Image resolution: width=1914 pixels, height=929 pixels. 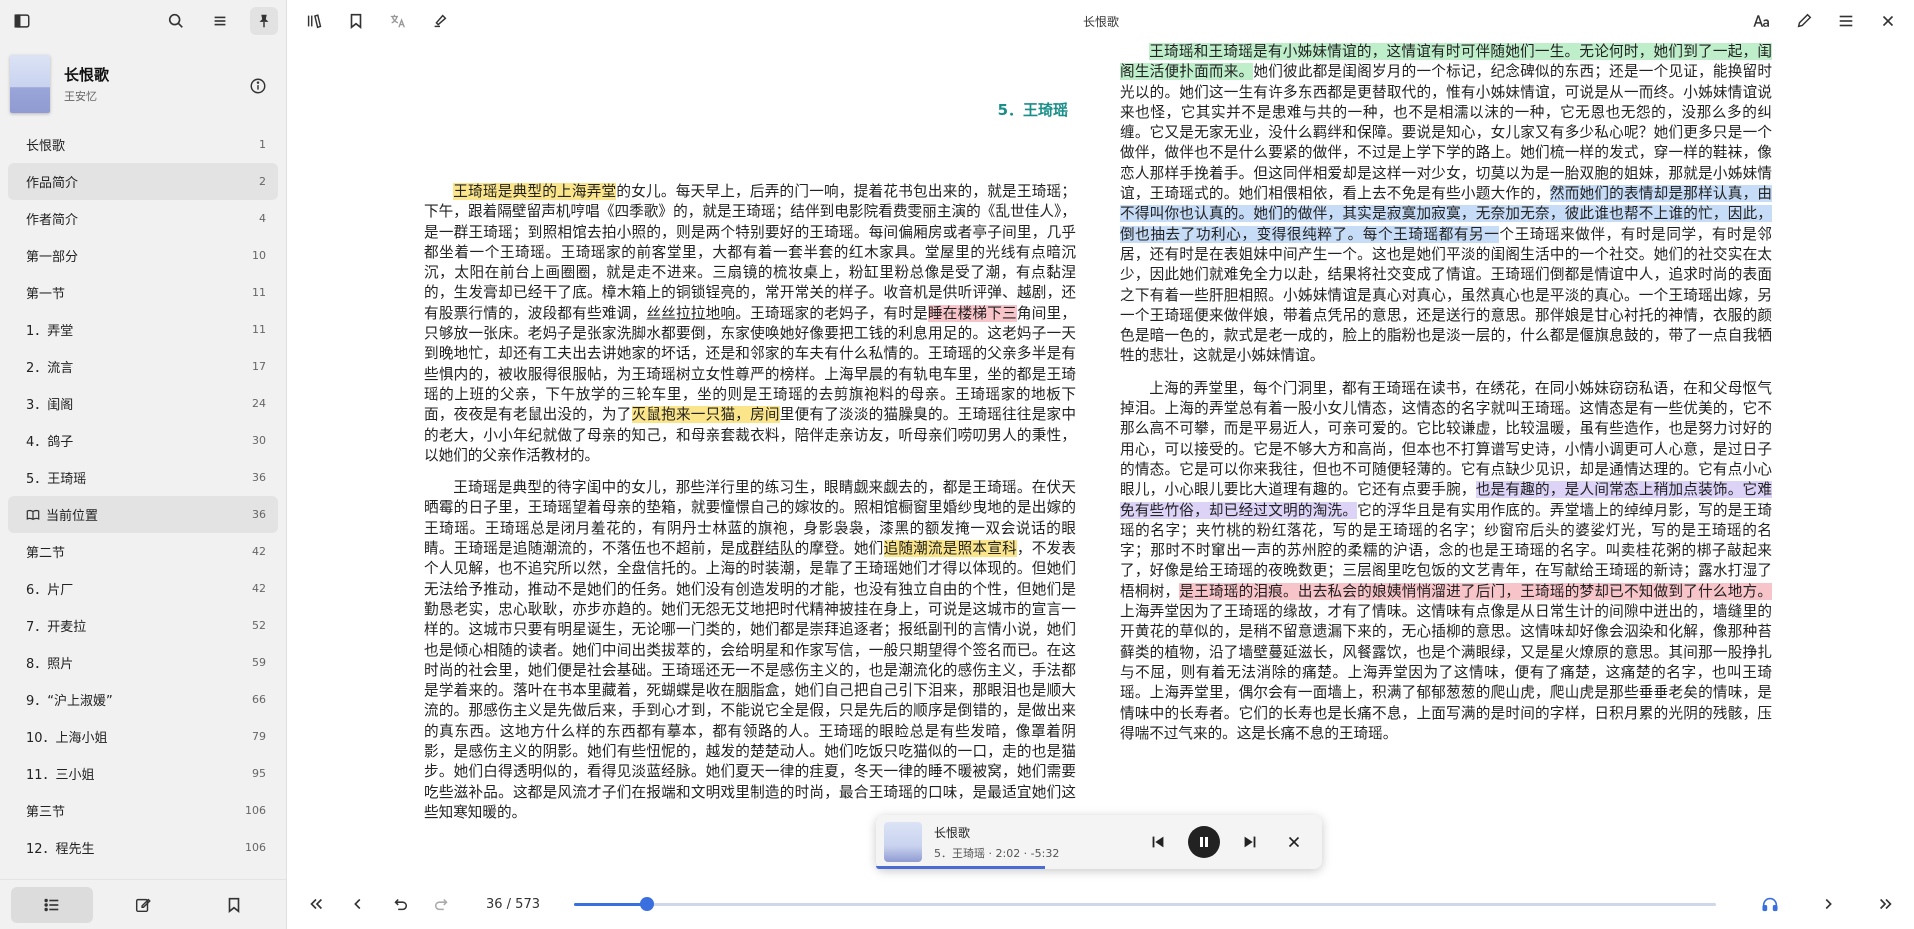 What do you see at coordinates (764, 548) in the screenshot?
I see `highlighted-text: 成群结队` at bounding box center [764, 548].